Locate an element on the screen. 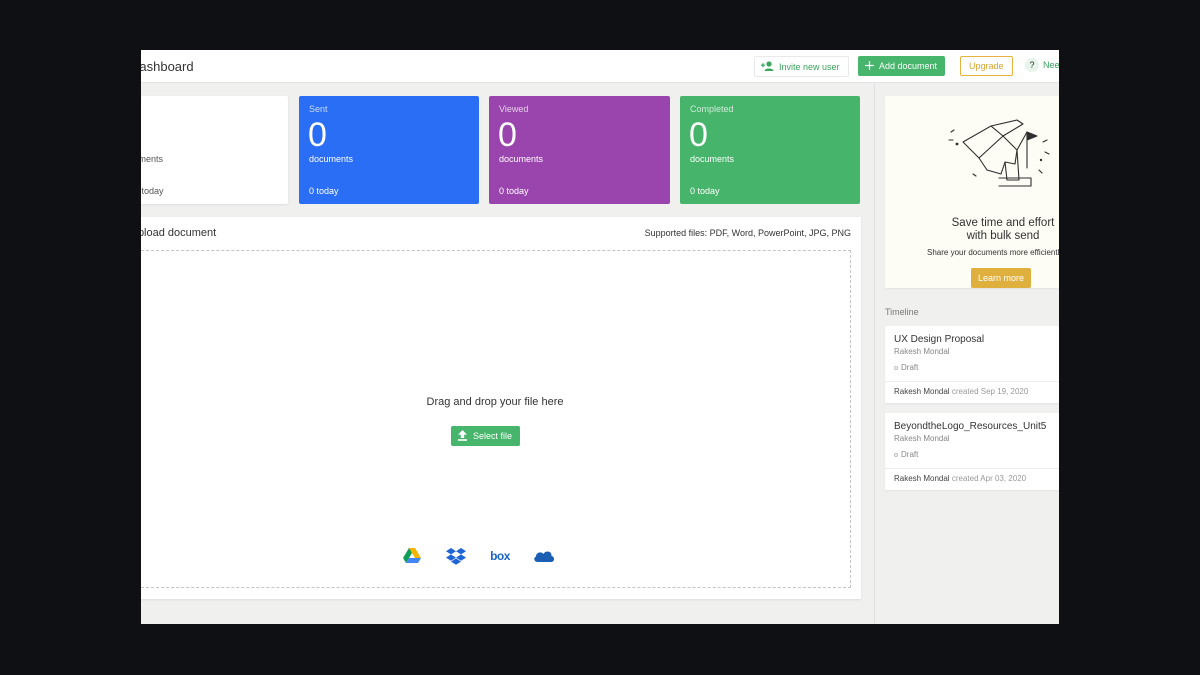 The image size is (1200, 675). help-link: ? Need help? is located at coordinates (1042, 65).